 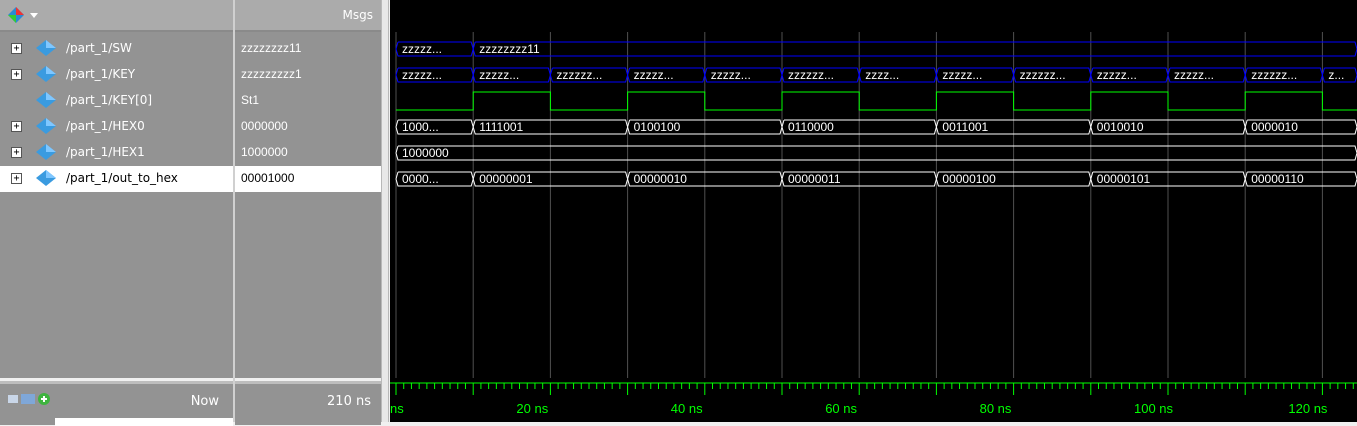 What do you see at coordinates (271, 74) in the screenshot?
I see `signal-value: zzzzzzzzz1` at bounding box center [271, 74].